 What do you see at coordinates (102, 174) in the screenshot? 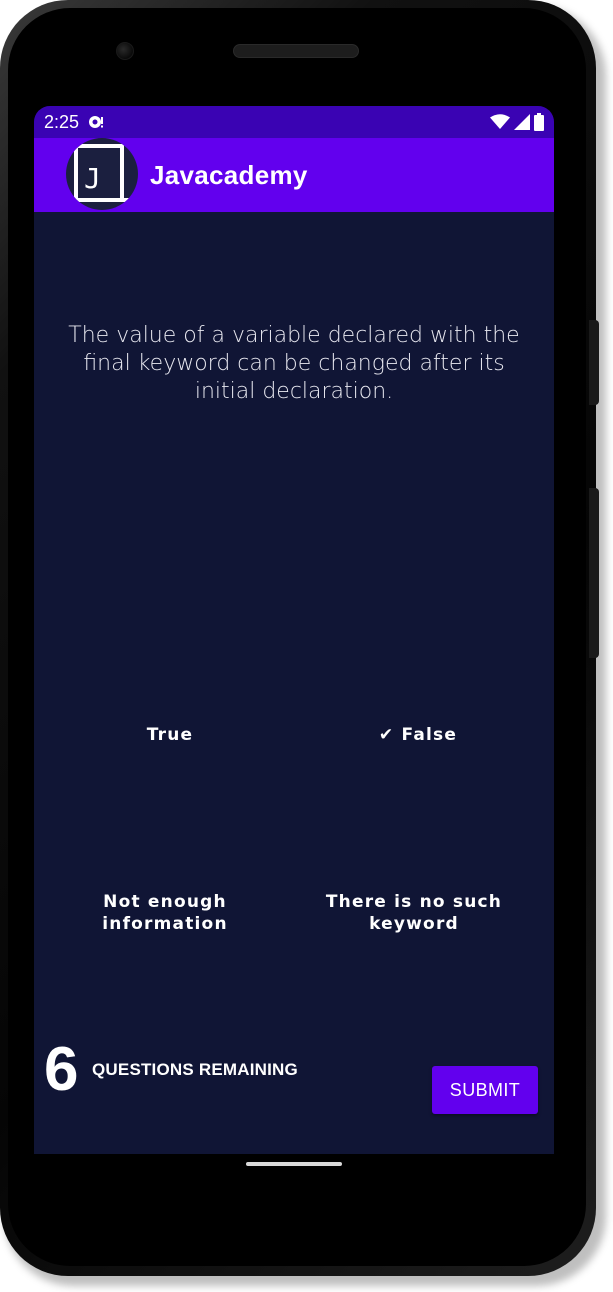
I see `app-logo: J` at bounding box center [102, 174].